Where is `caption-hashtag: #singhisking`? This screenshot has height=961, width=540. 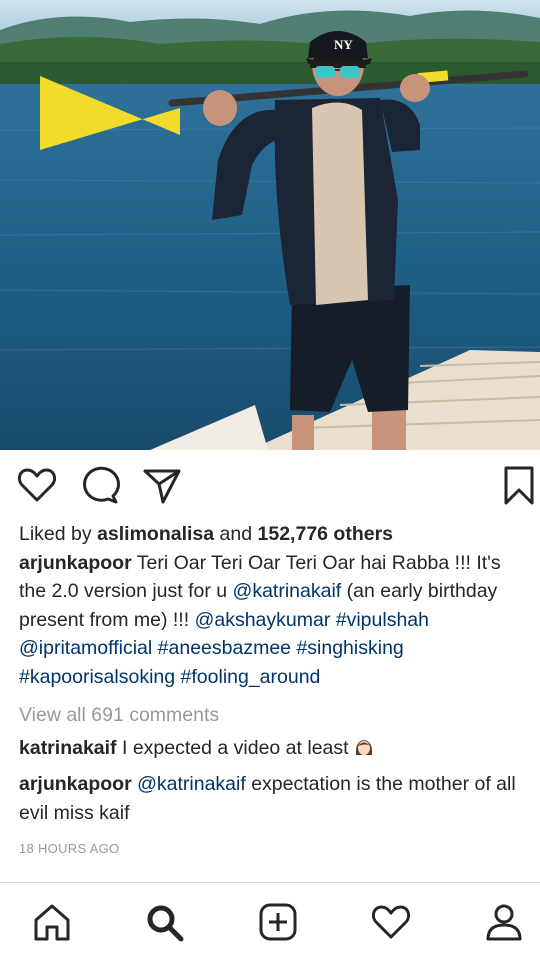
caption-hashtag: #singhisking is located at coordinates (349, 648).